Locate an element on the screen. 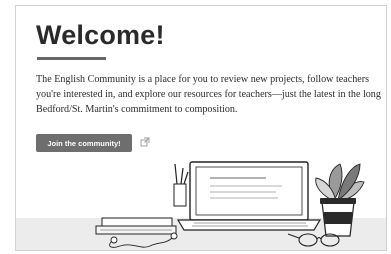 This screenshot has height=254, width=391. join-community-button: Join the community! is located at coordinates (84, 143).